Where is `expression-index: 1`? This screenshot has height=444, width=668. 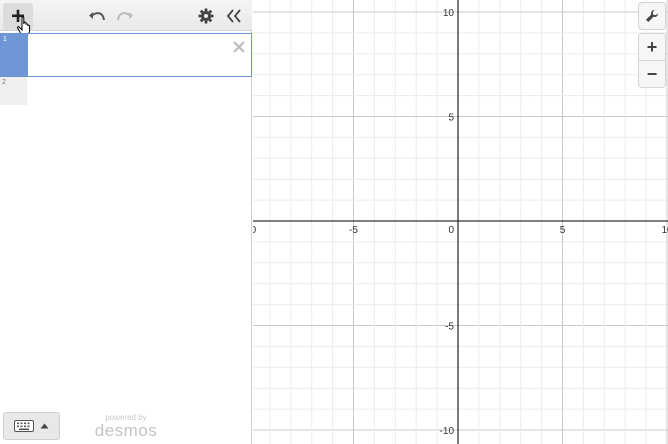
expression-index: 1 is located at coordinates (5, 39).